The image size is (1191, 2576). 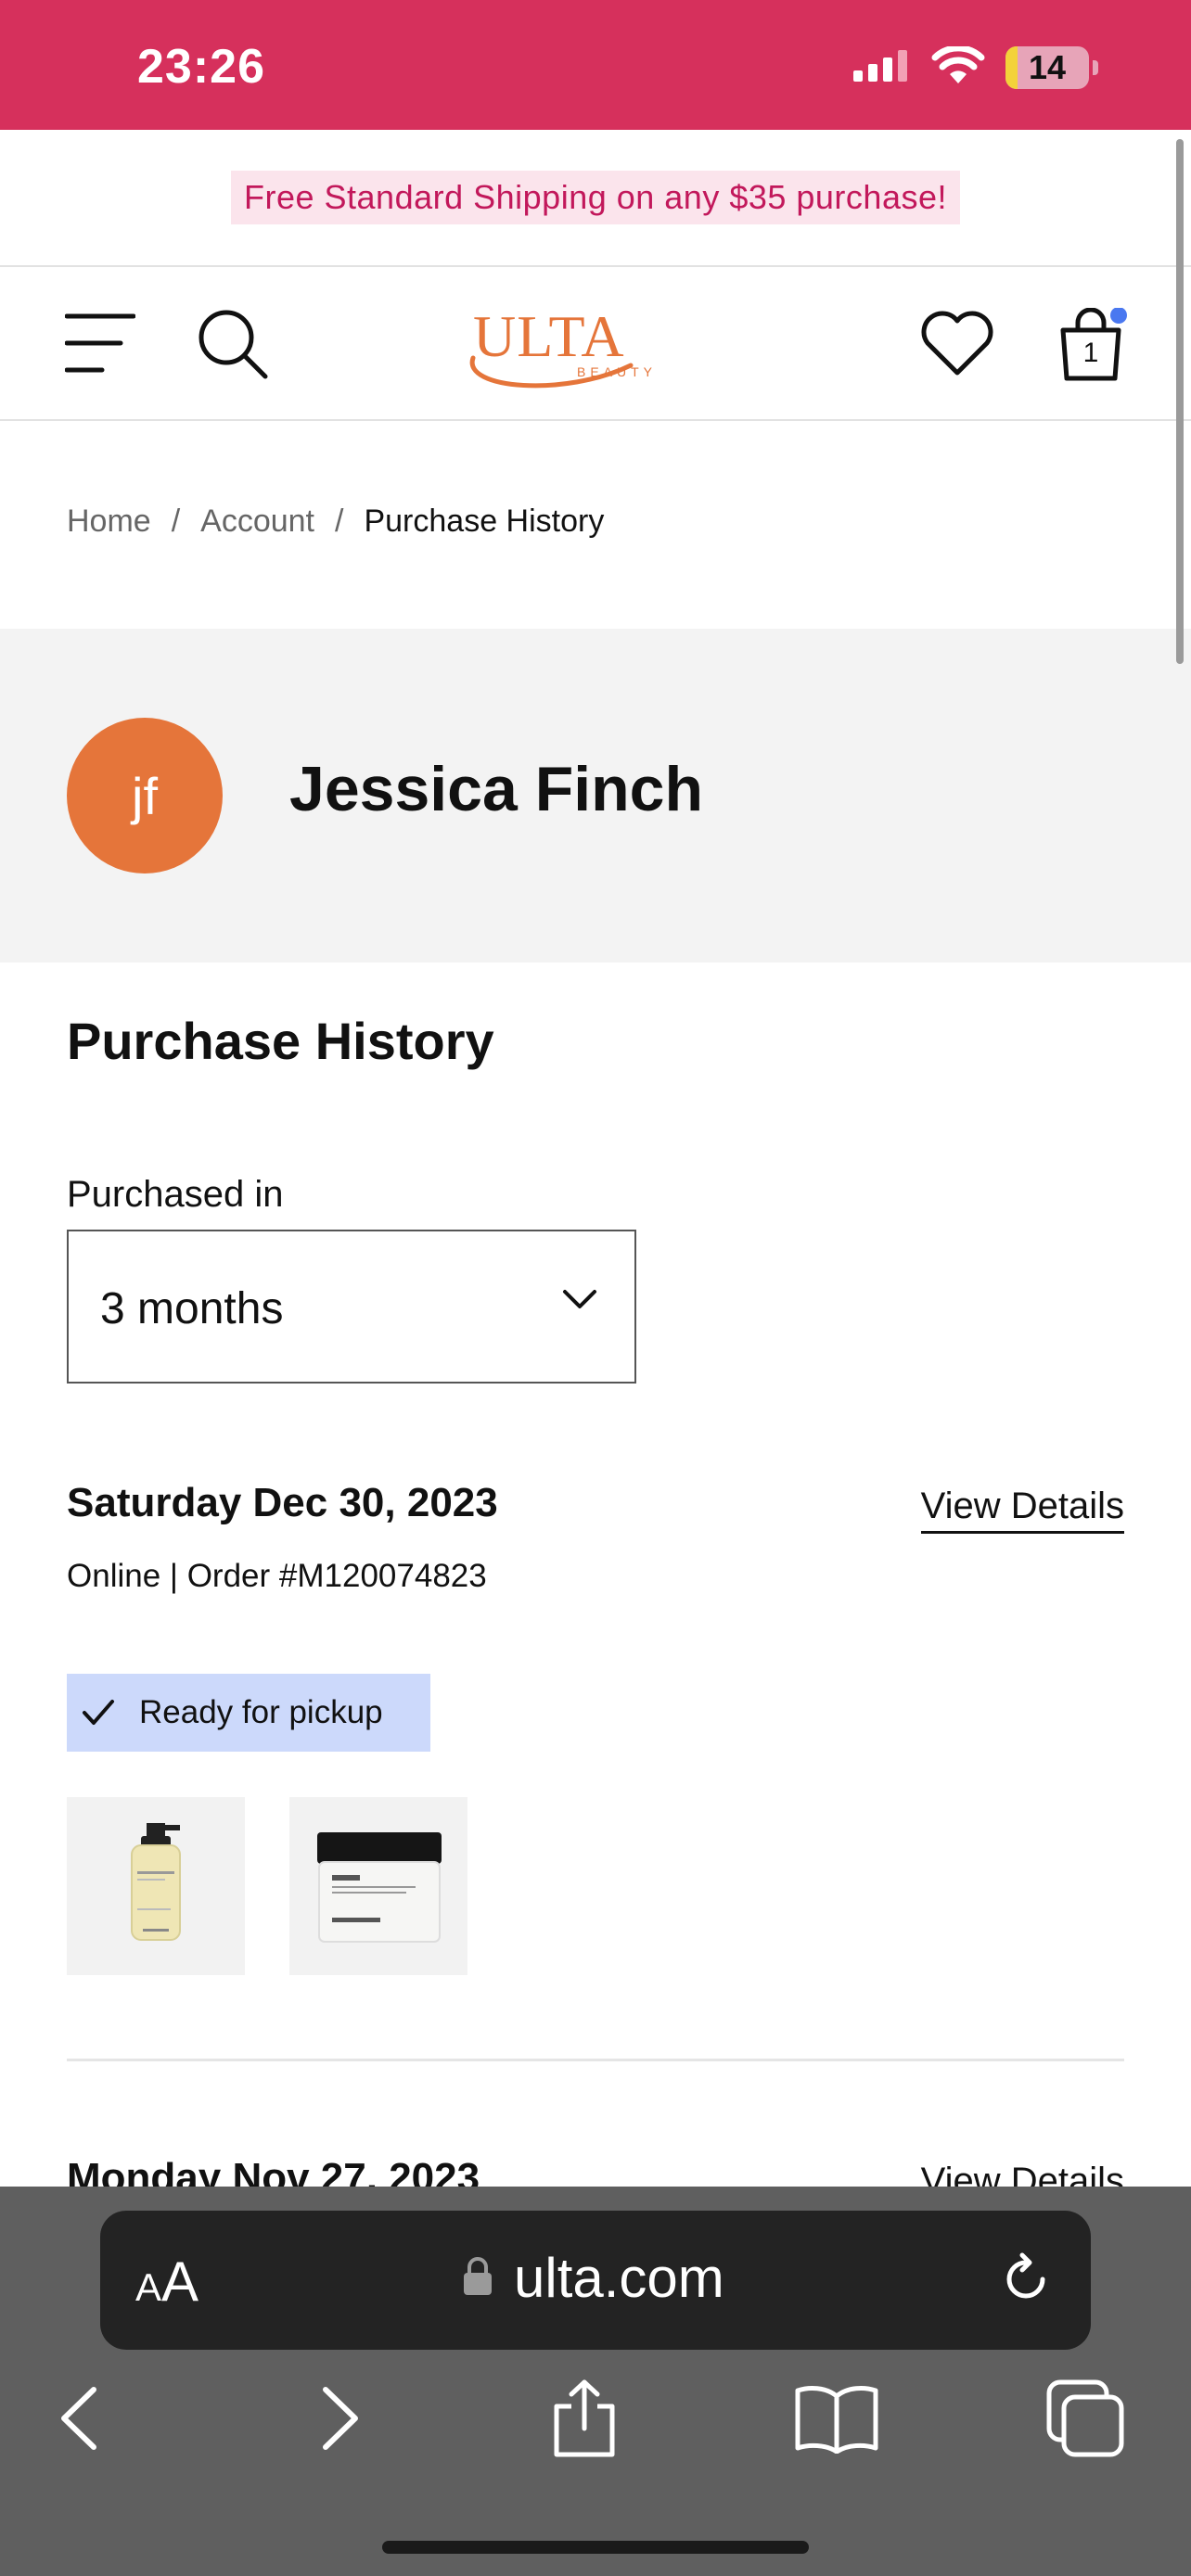 I want to click on site-header: ULTA BEAUTY 1, so click(x=595, y=345).